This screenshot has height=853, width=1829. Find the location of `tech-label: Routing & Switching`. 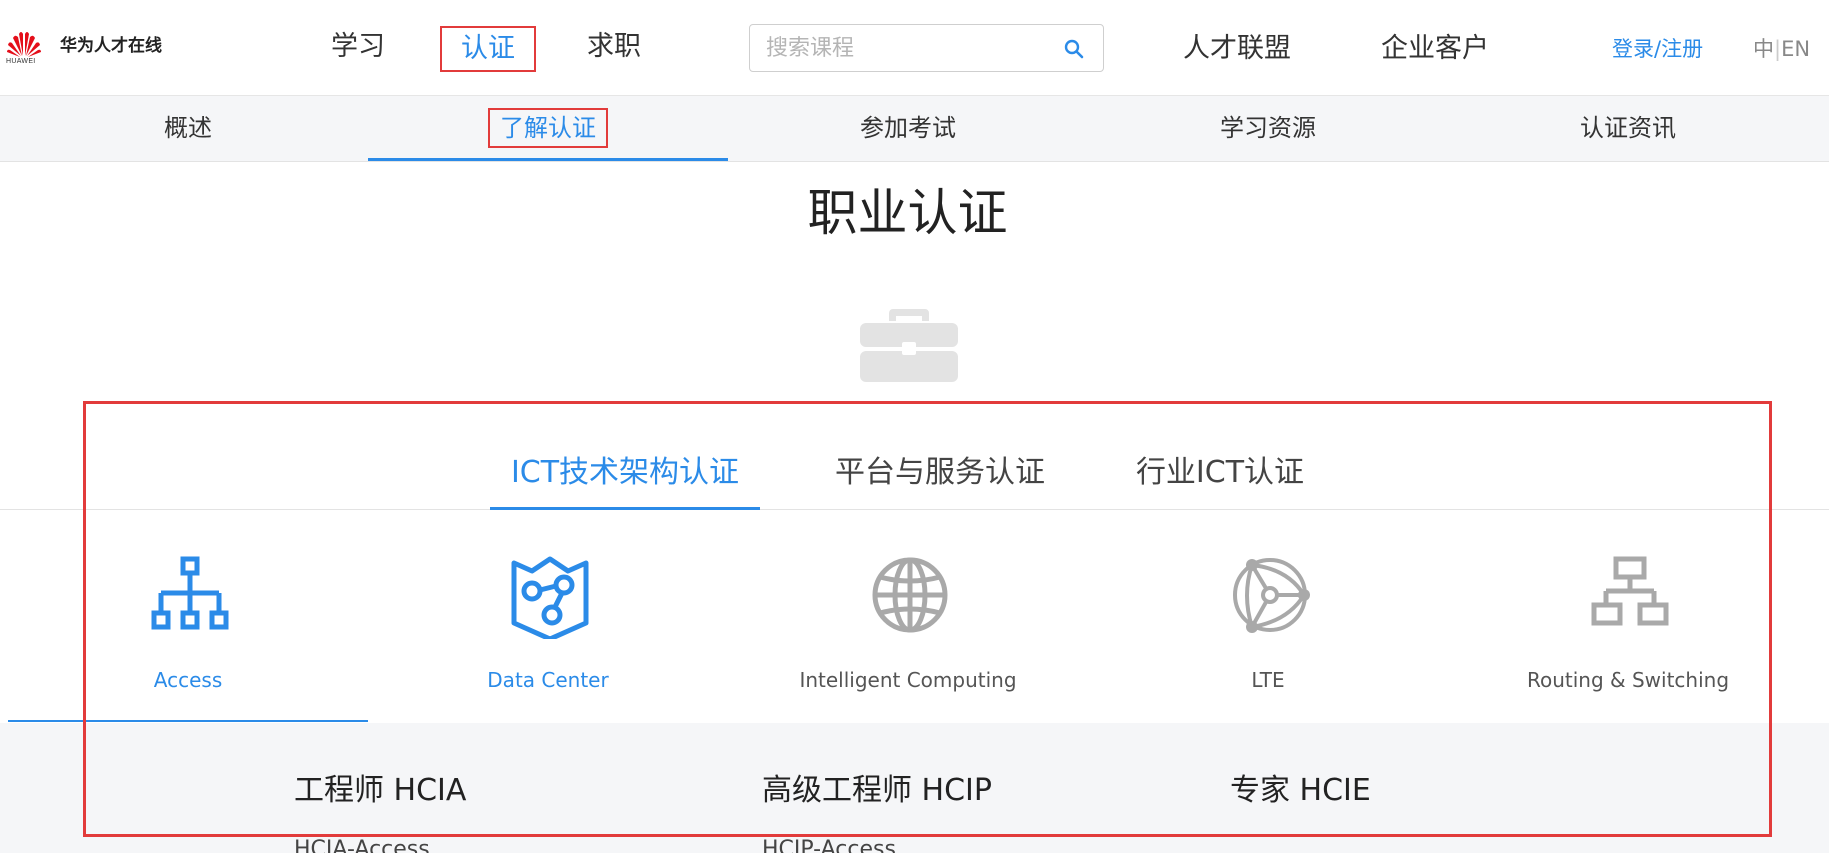

tech-label: Routing & Switching is located at coordinates (1628, 680).